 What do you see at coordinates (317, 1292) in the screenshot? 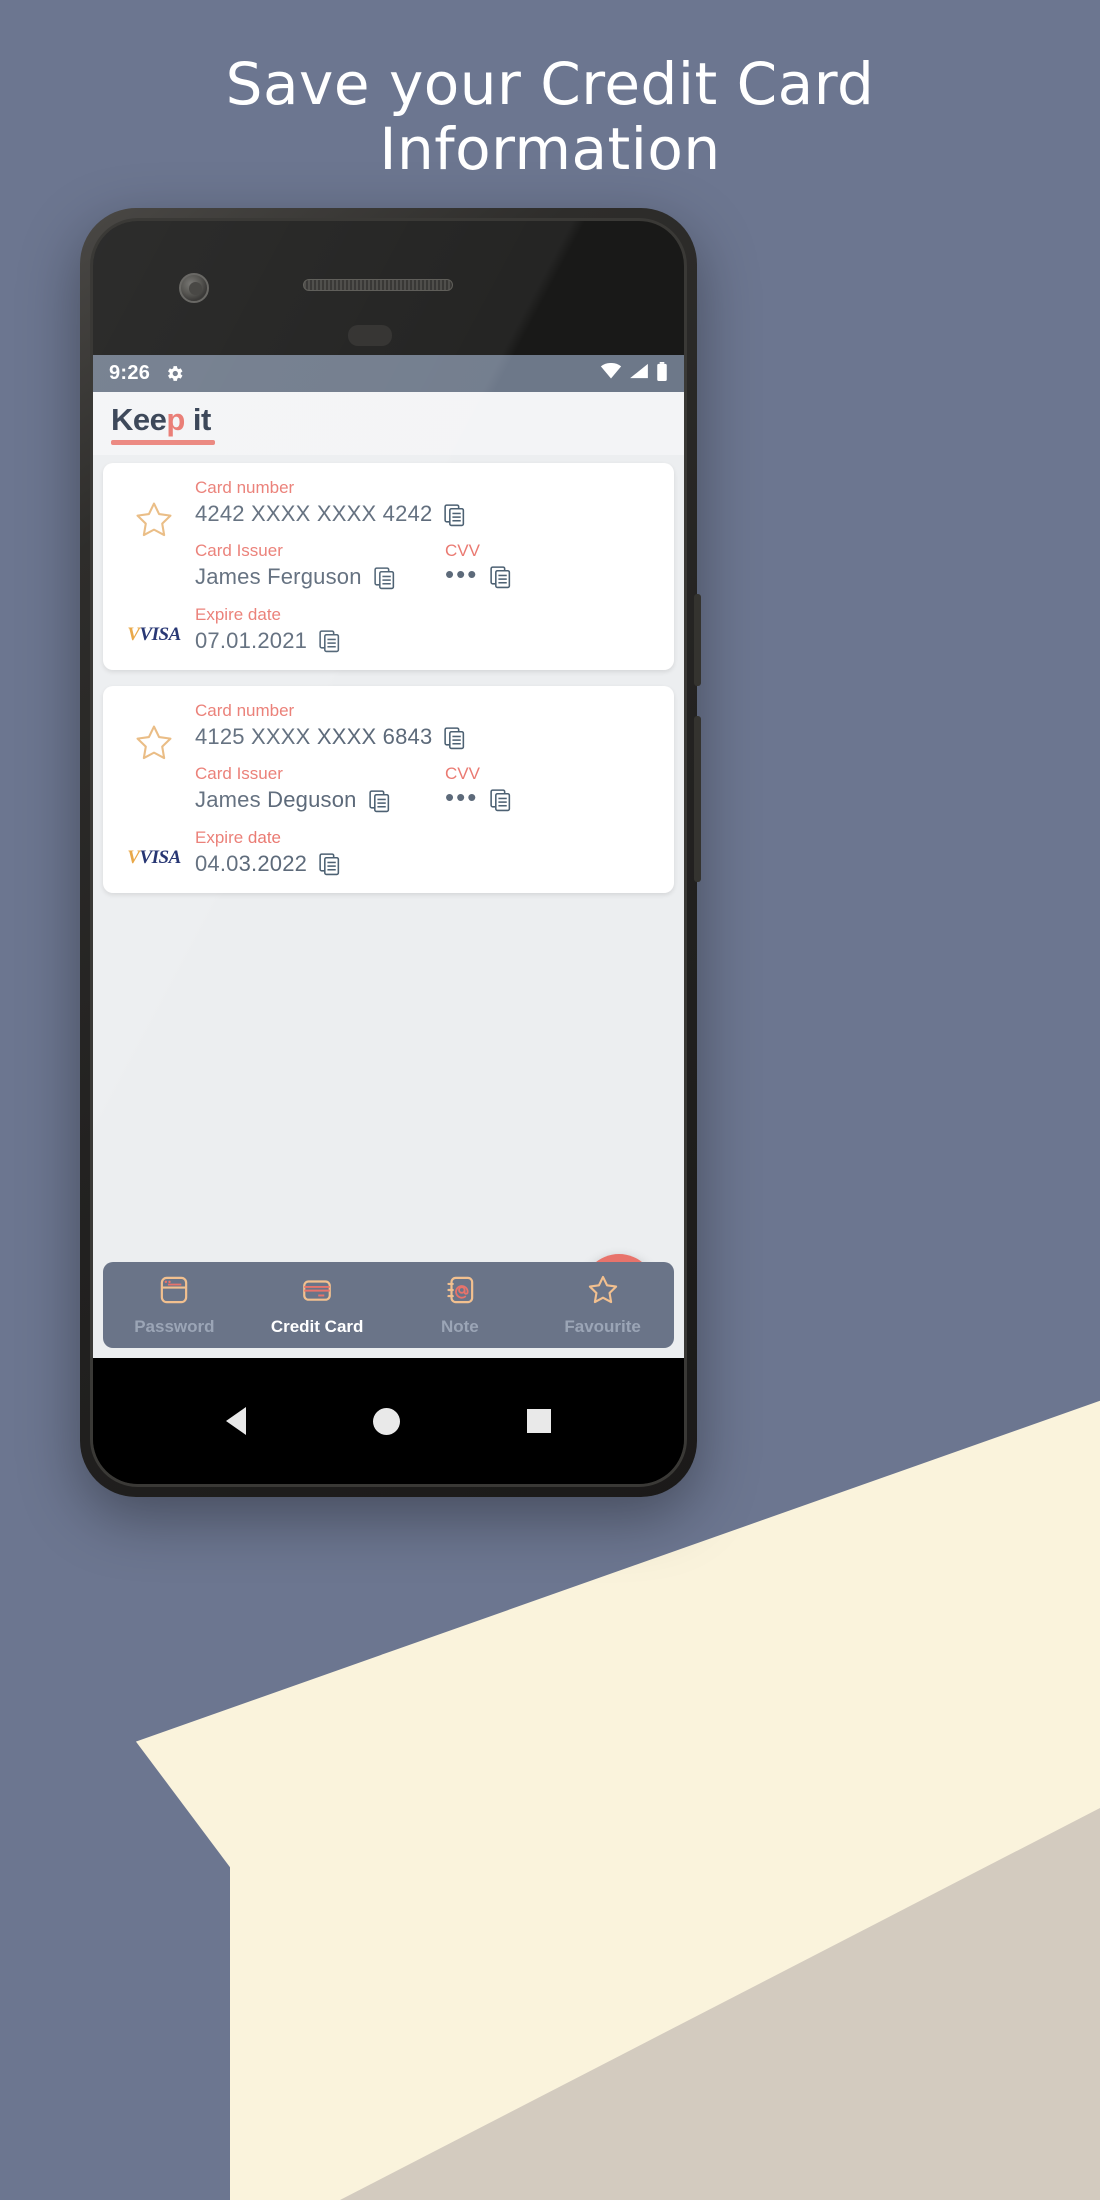
I see `credit-card-icon` at bounding box center [317, 1292].